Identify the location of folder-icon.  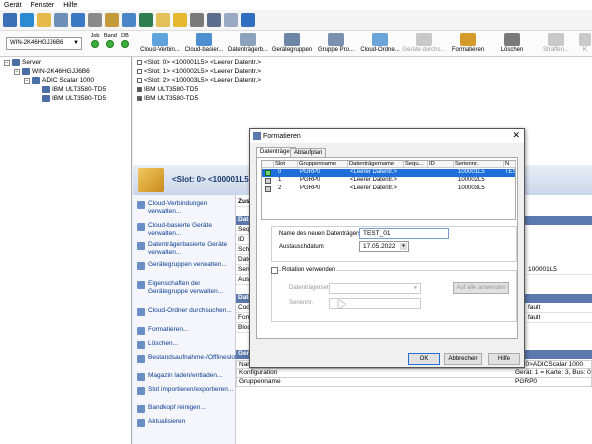
(163, 20).